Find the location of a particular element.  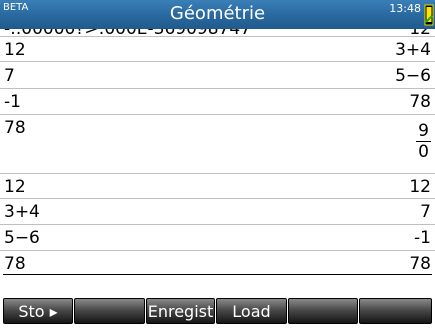

history-output: 12 is located at coordinates (420, 187).